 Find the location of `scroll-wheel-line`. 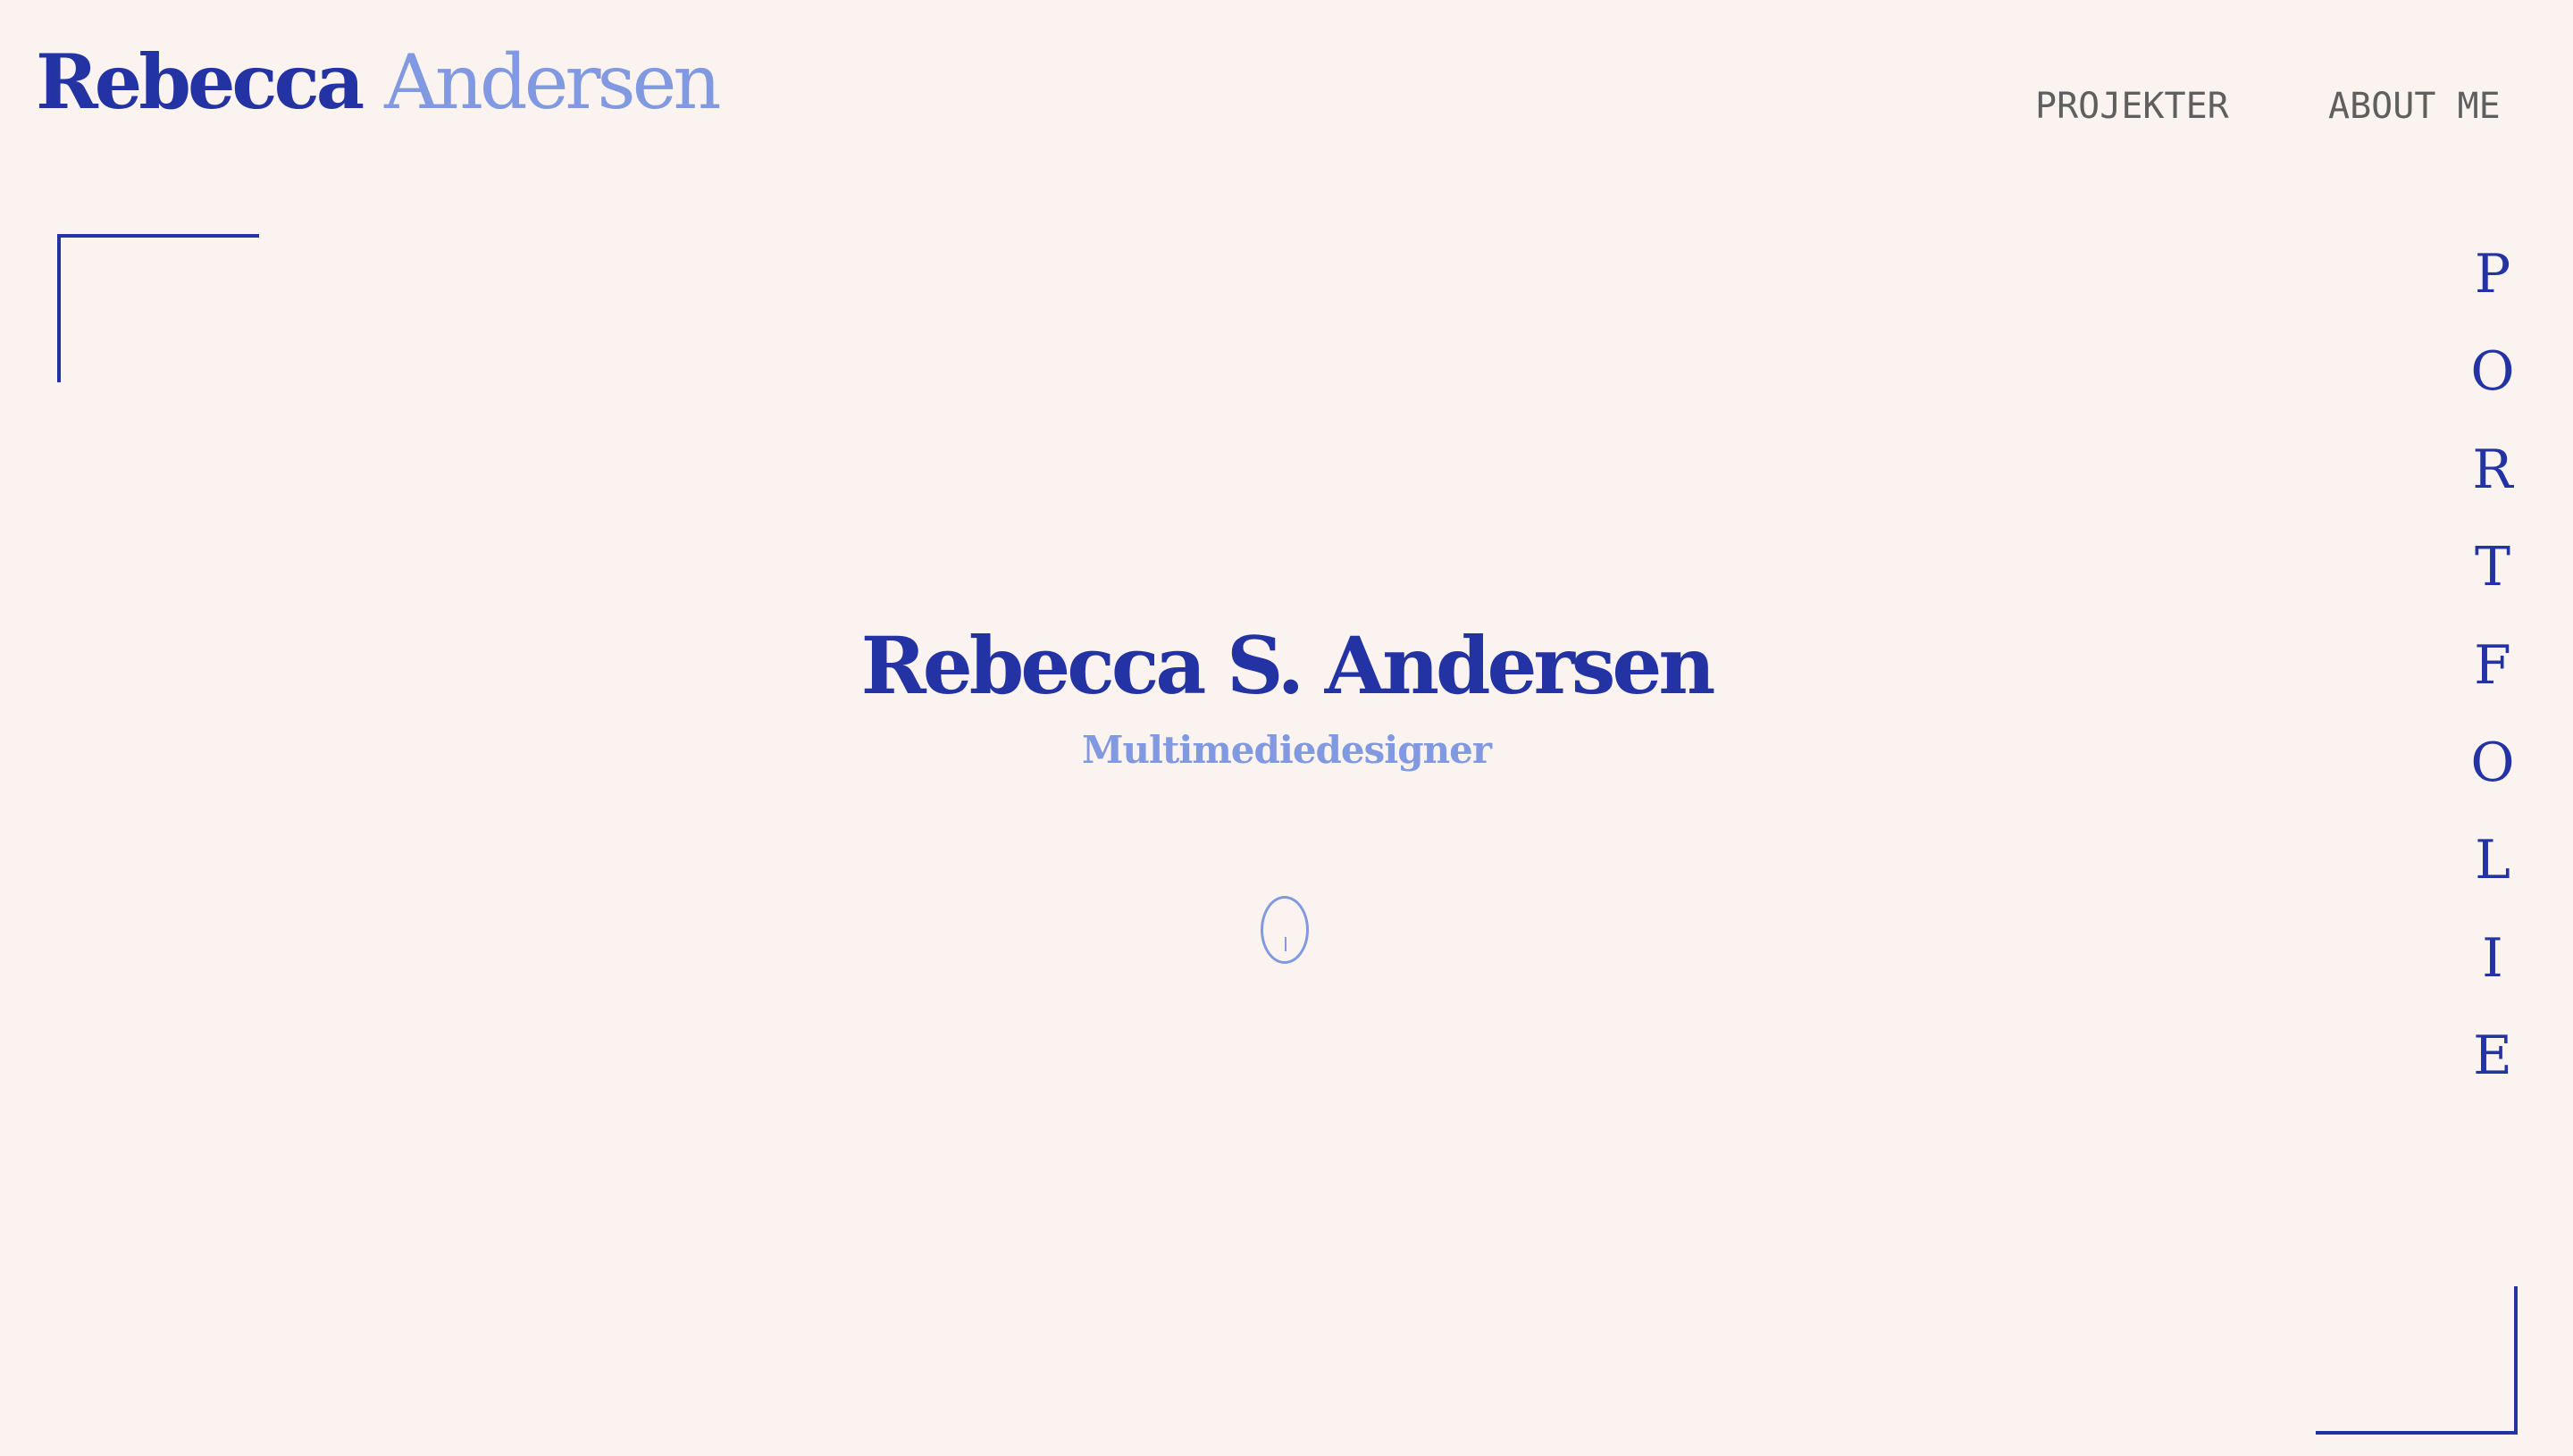

scroll-wheel-line is located at coordinates (1285, 944).